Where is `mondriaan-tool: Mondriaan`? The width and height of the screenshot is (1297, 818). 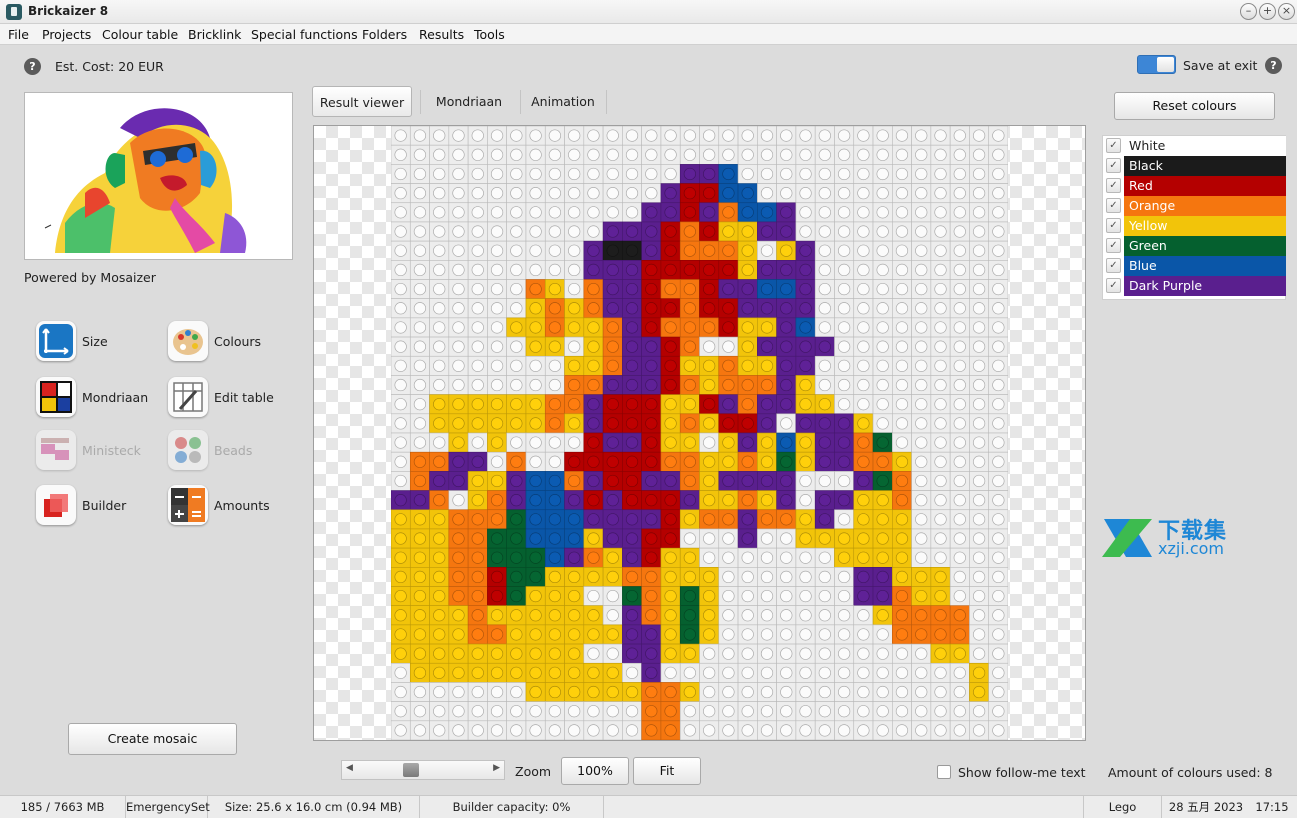
mondriaan-tool: Mondriaan is located at coordinates (96, 398).